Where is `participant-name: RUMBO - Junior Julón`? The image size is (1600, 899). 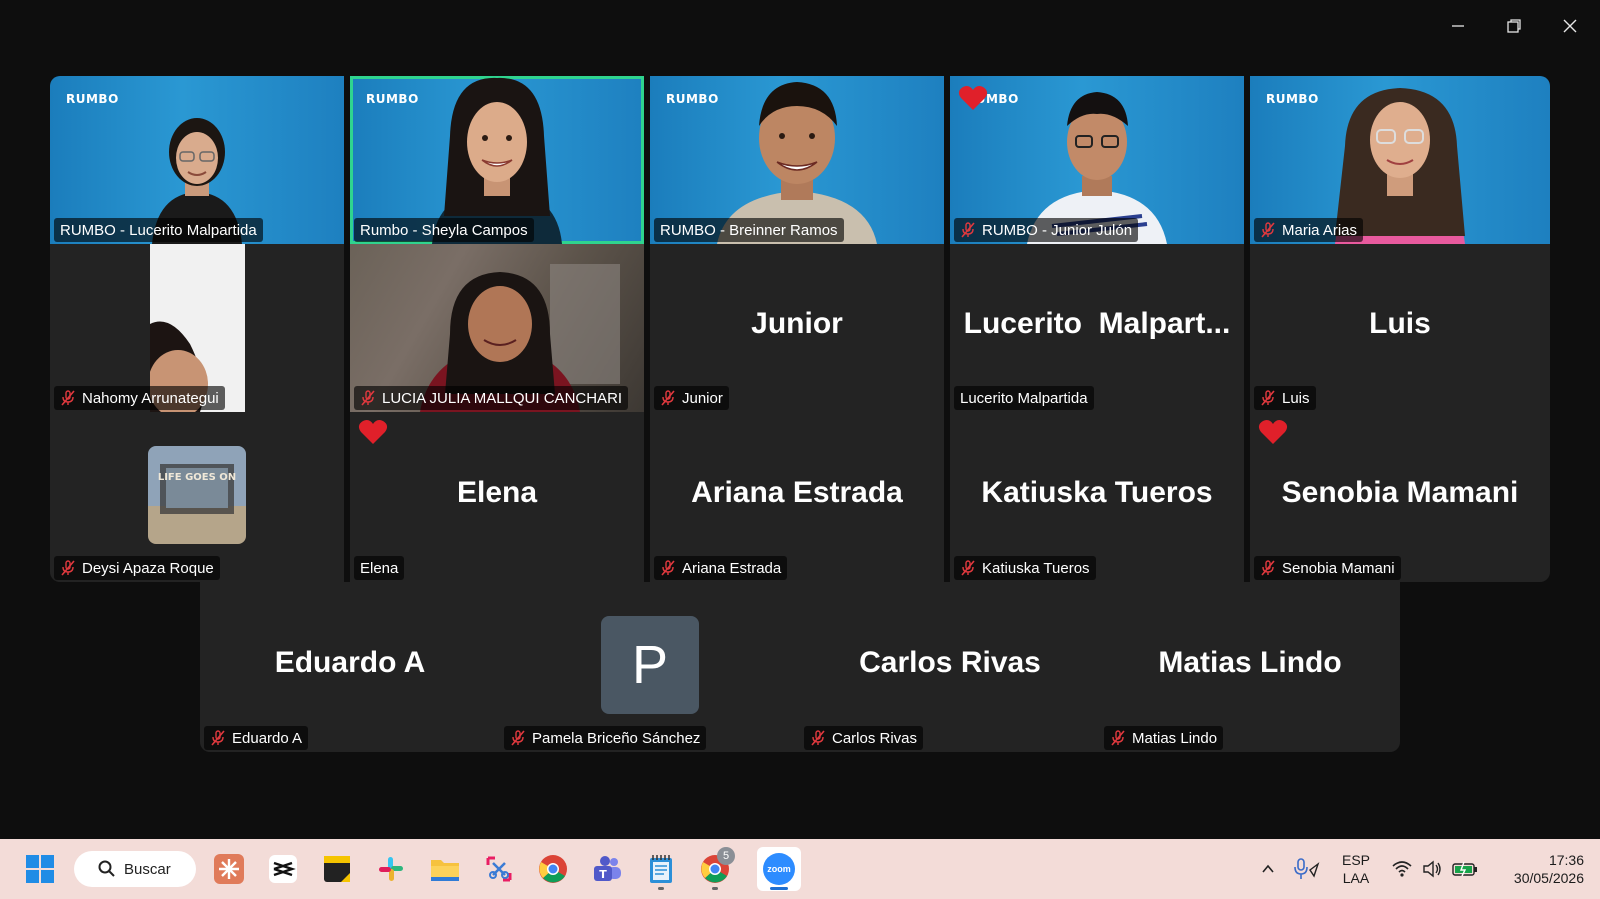 participant-name: RUMBO - Junior Julón is located at coordinates (1046, 230).